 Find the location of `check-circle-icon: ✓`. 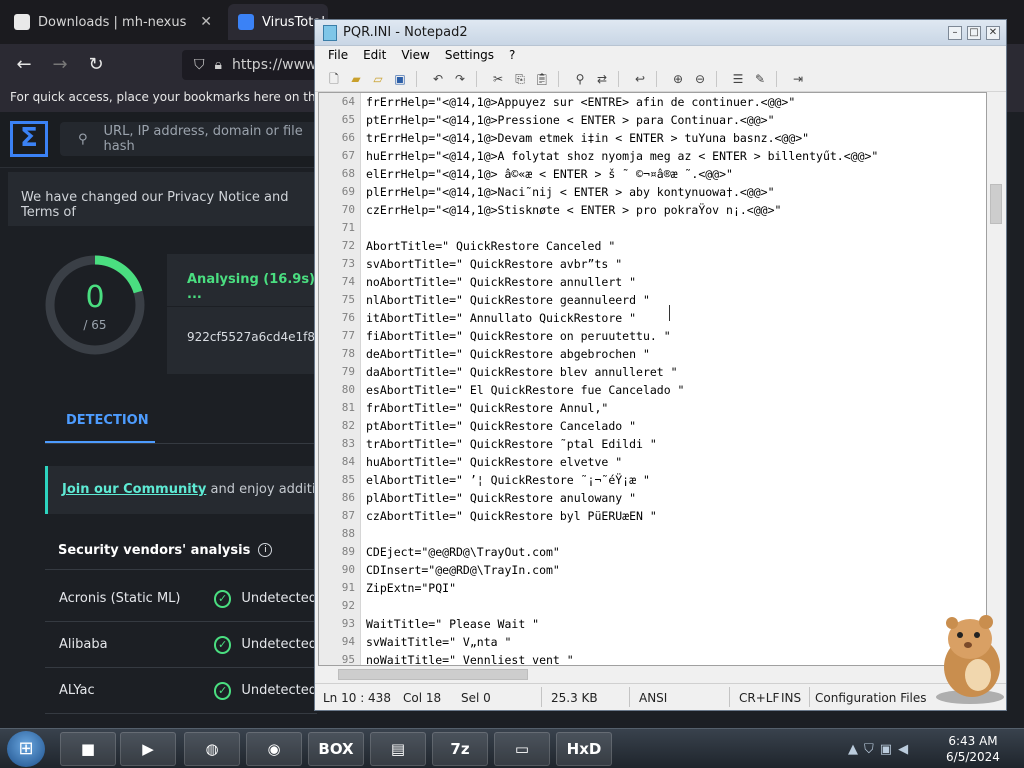

check-circle-icon: ✓ is located at coordinates (222, 690).